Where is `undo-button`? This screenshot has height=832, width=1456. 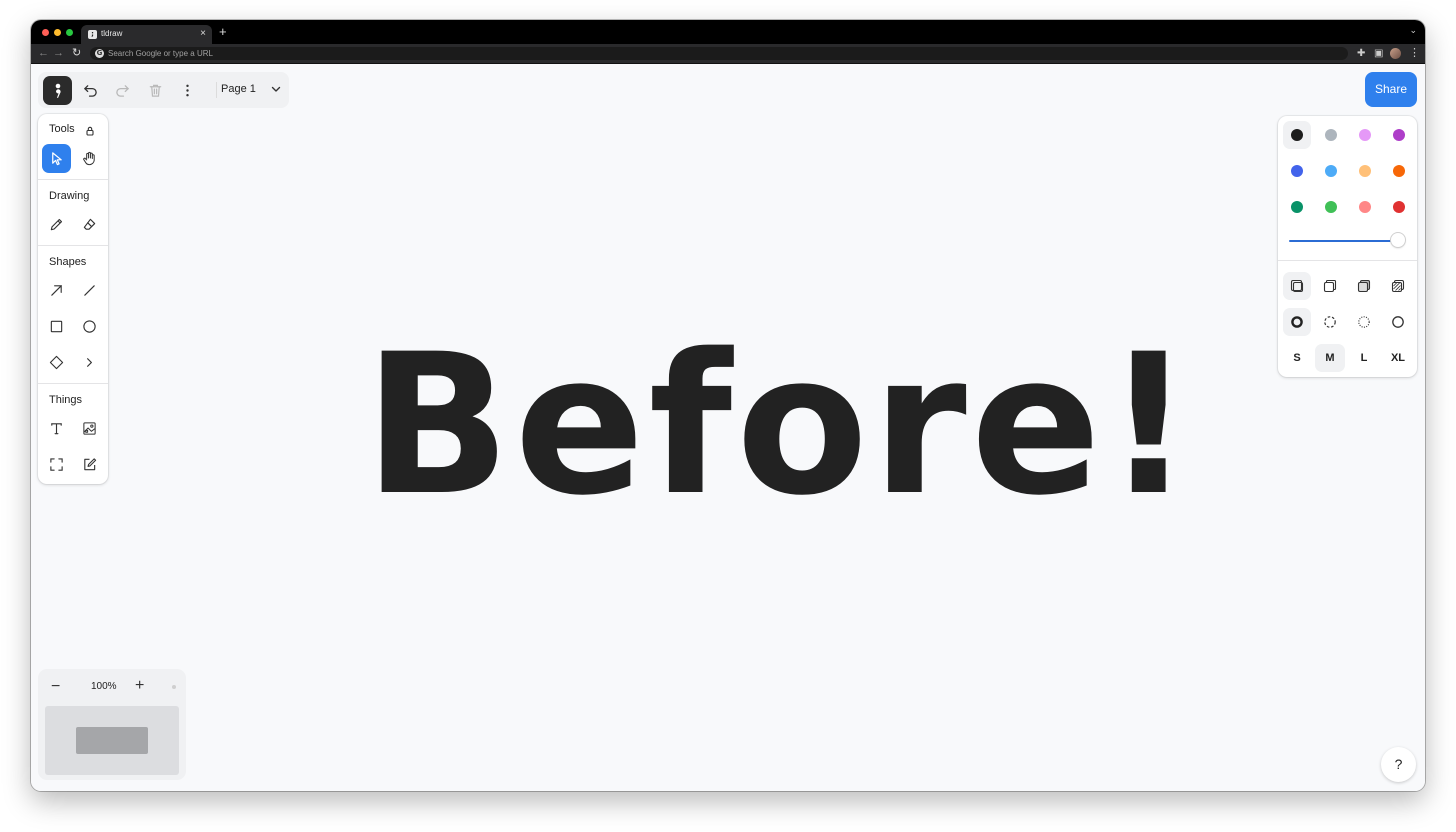
undo-button is located at coordinates (90, 90).